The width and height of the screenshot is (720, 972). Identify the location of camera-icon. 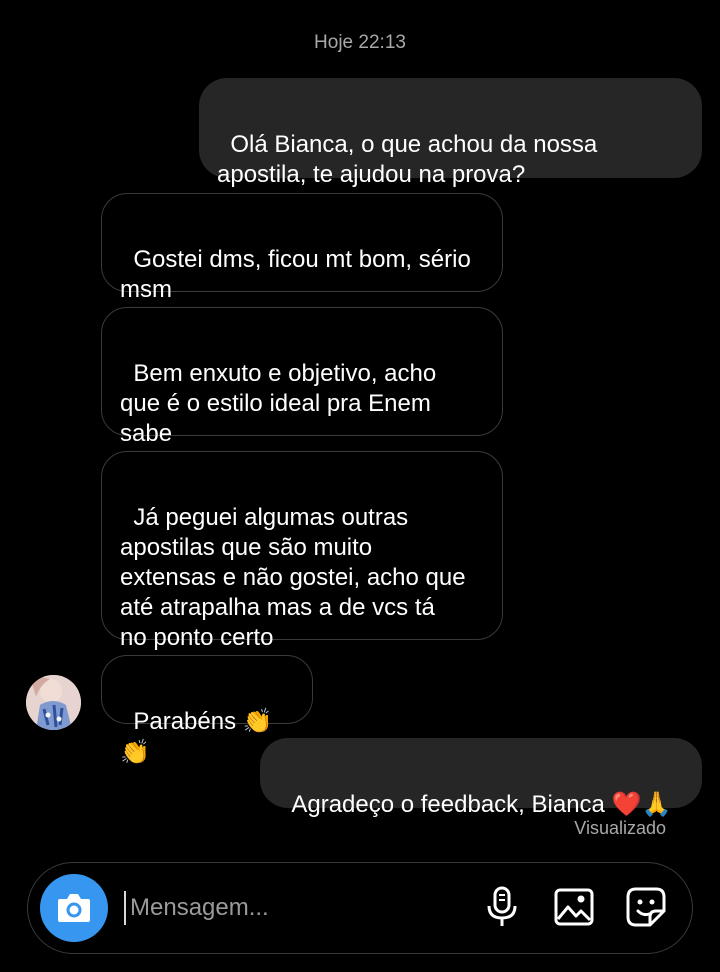
(74, 908).